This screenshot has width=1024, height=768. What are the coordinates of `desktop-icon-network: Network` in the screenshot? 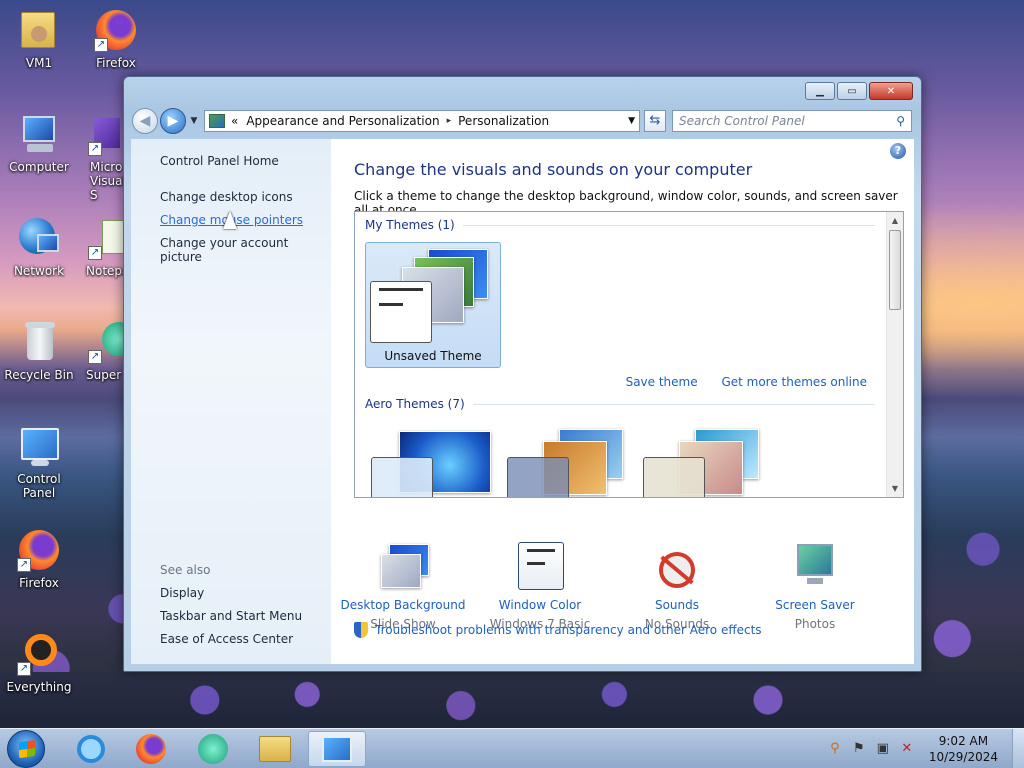 It's located at (39, 247).